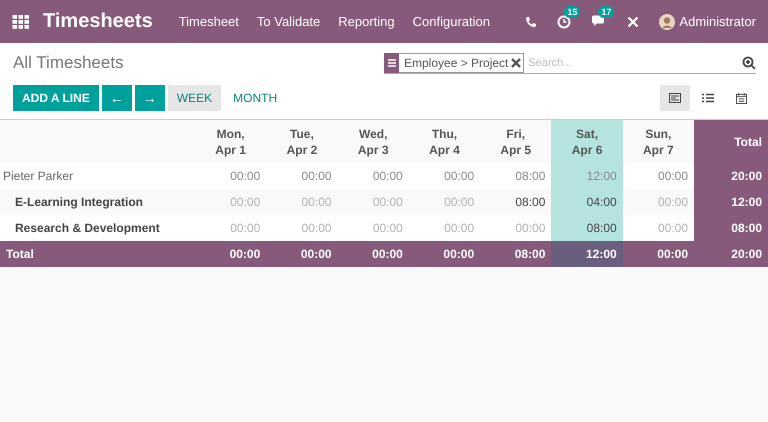 The image size is (768, 422). What do you see at coordinates (97, 202) in the screenshot?
I see `project-row-label: E-Learning Integration` at bounding box center [97, 202].